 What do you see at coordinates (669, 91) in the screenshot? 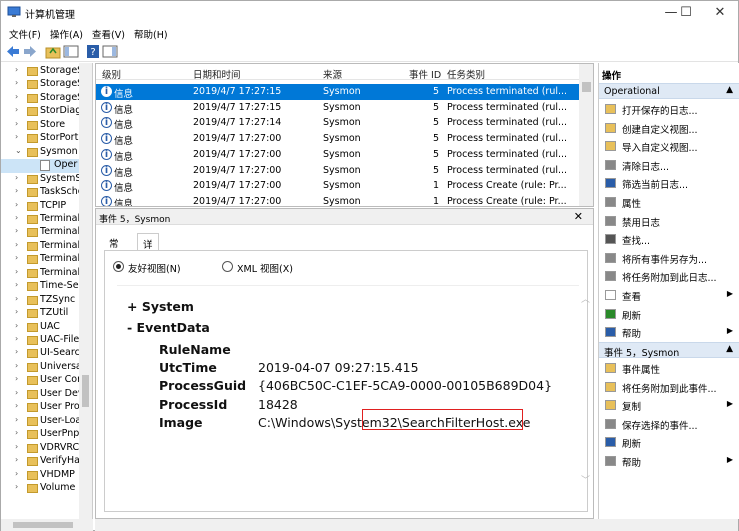
I see `actions-section-operational: Operational ▲` at bounding box center [669, 91].